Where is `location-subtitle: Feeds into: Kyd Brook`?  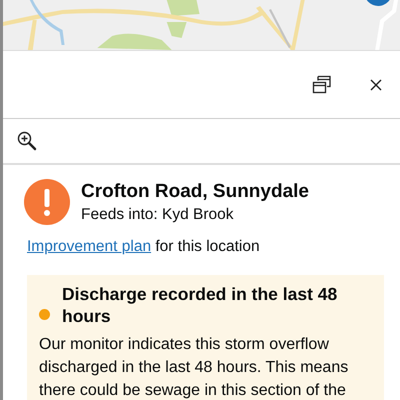
location-subtitle: Feeds into: Kyd Brook is located at coordinates (157, 214).